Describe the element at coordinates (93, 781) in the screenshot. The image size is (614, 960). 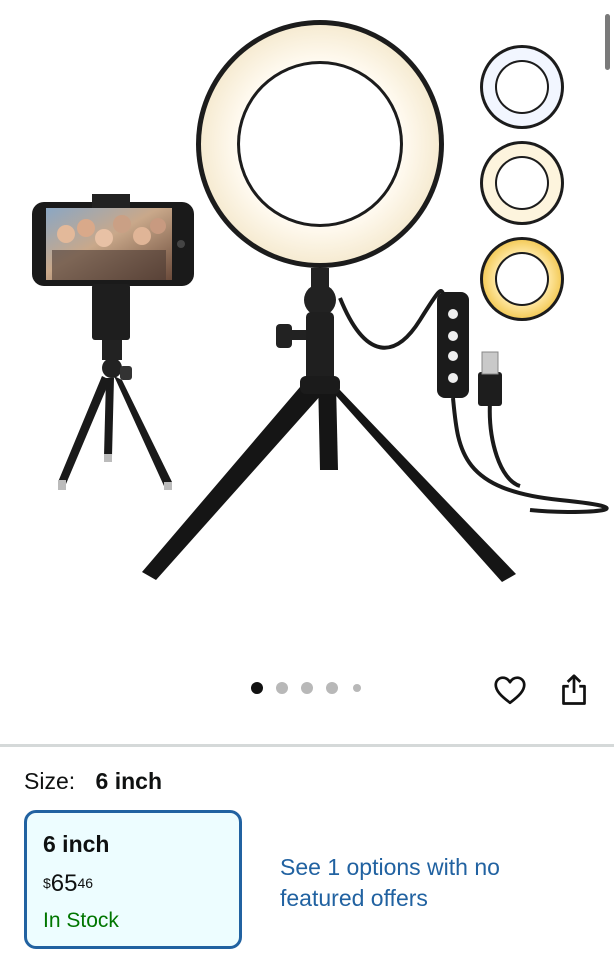
I see `size-selector-header: Size: 6 inch` at that location.